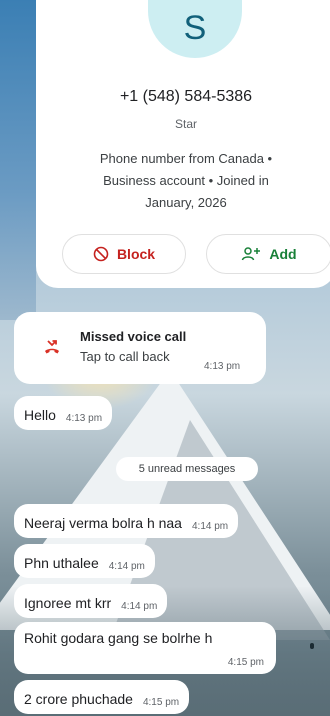 Image resolution: width=330 pixels, height=716 pixels. I want to click on message-bubble: Hello 4:13 pm, so click(63, 413).